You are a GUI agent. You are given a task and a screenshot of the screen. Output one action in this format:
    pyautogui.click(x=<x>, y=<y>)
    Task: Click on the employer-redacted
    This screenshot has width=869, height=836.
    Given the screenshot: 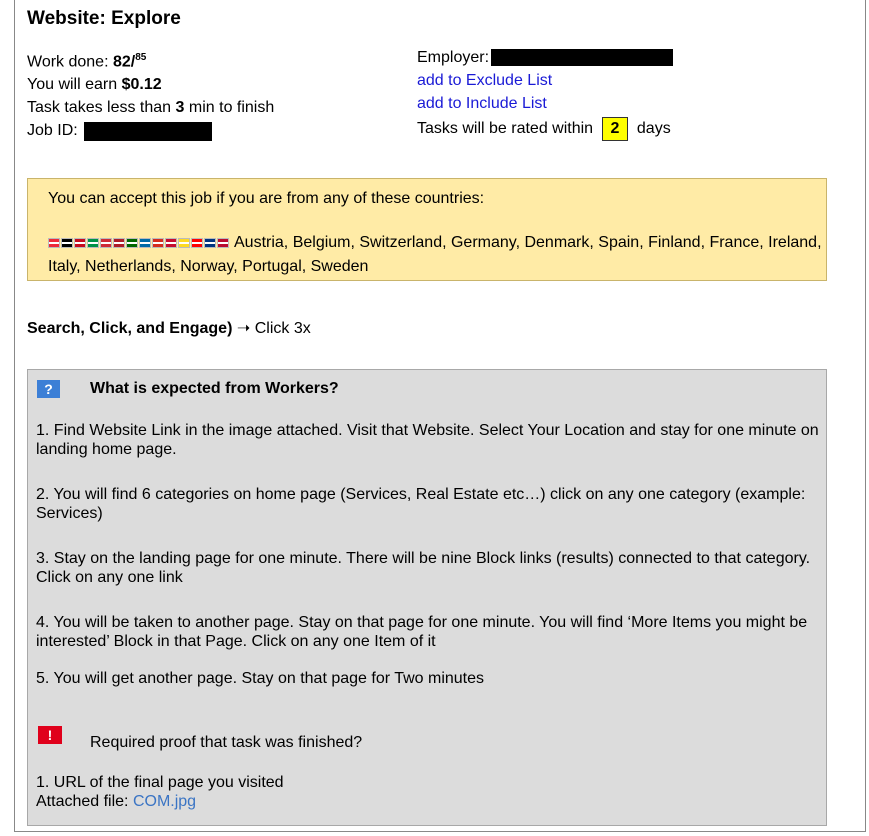 What is the action you would take?
    pyautogui.click(x=582, y=58)
    